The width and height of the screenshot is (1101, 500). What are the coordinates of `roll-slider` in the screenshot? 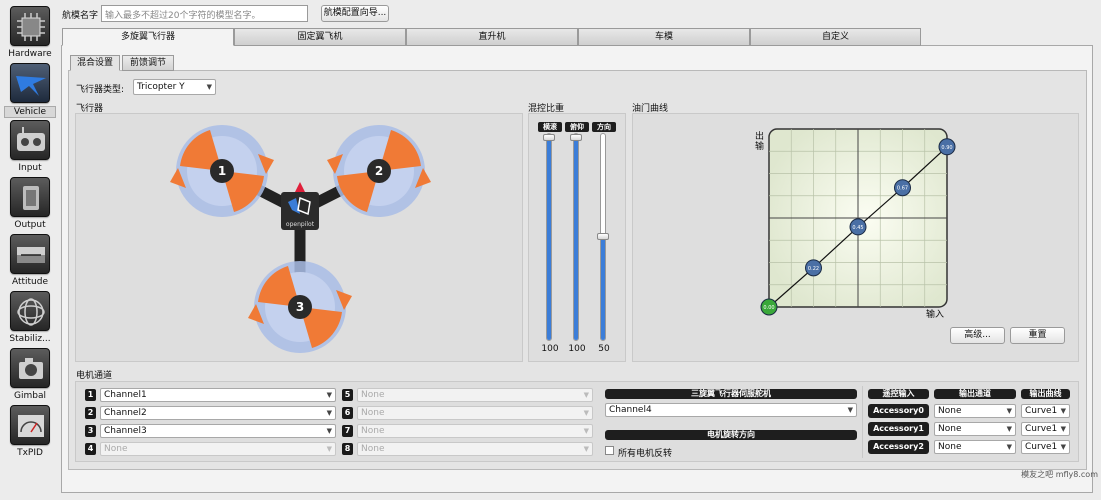 It's located at (549, 237).